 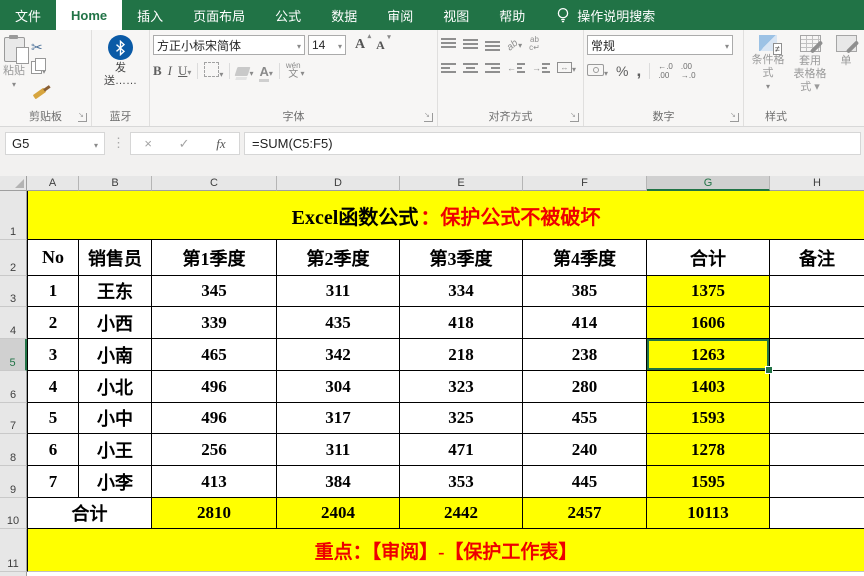 I want to click on increase-decimal-button: ←.0.00, so click(x=665, y=71).